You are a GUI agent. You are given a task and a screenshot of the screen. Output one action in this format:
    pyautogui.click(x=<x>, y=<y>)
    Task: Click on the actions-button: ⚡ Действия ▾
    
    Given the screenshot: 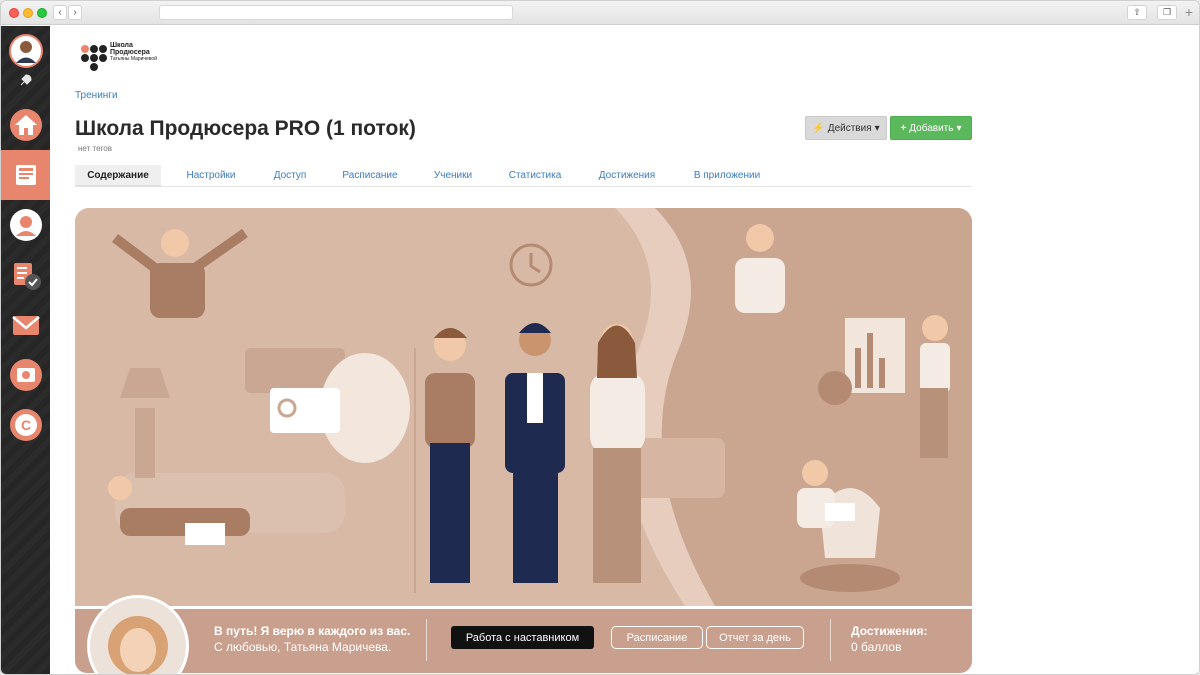 What is the action you would take?
    pyautogui.click(x=846, y=128)
    